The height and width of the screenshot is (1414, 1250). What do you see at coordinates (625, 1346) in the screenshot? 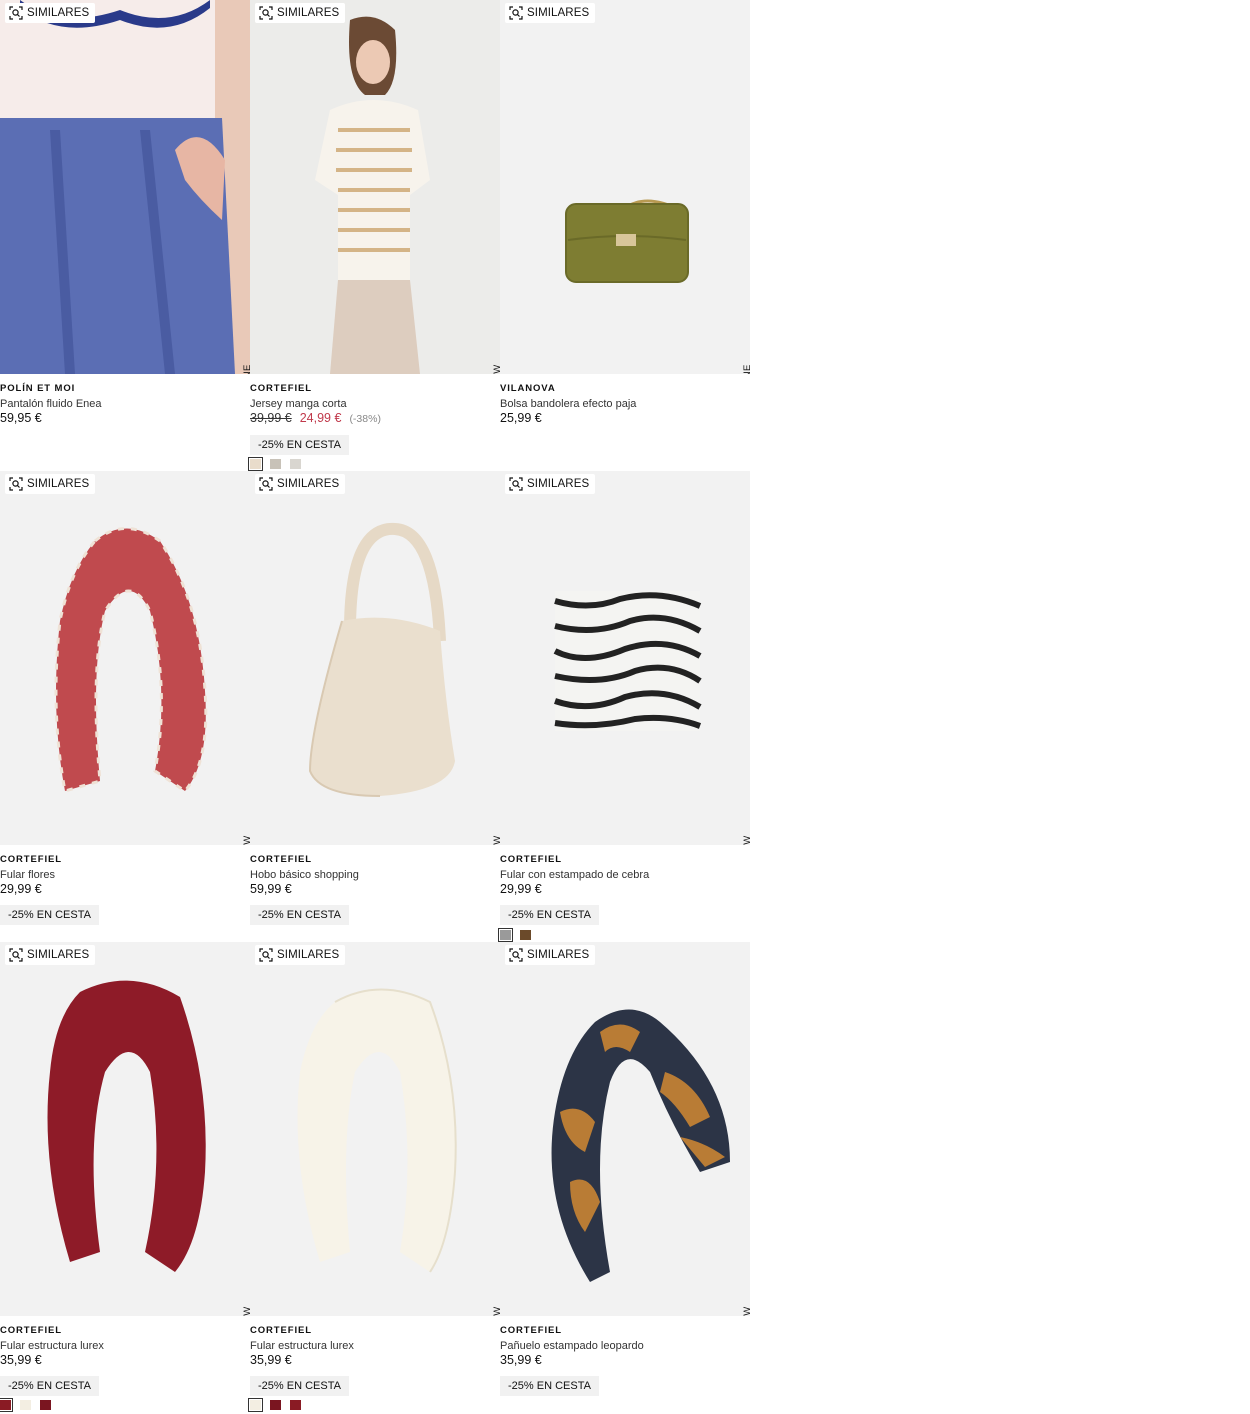
I see `product-name: Pañuelo estampado leopardo` at bounding box center [625, 1346].